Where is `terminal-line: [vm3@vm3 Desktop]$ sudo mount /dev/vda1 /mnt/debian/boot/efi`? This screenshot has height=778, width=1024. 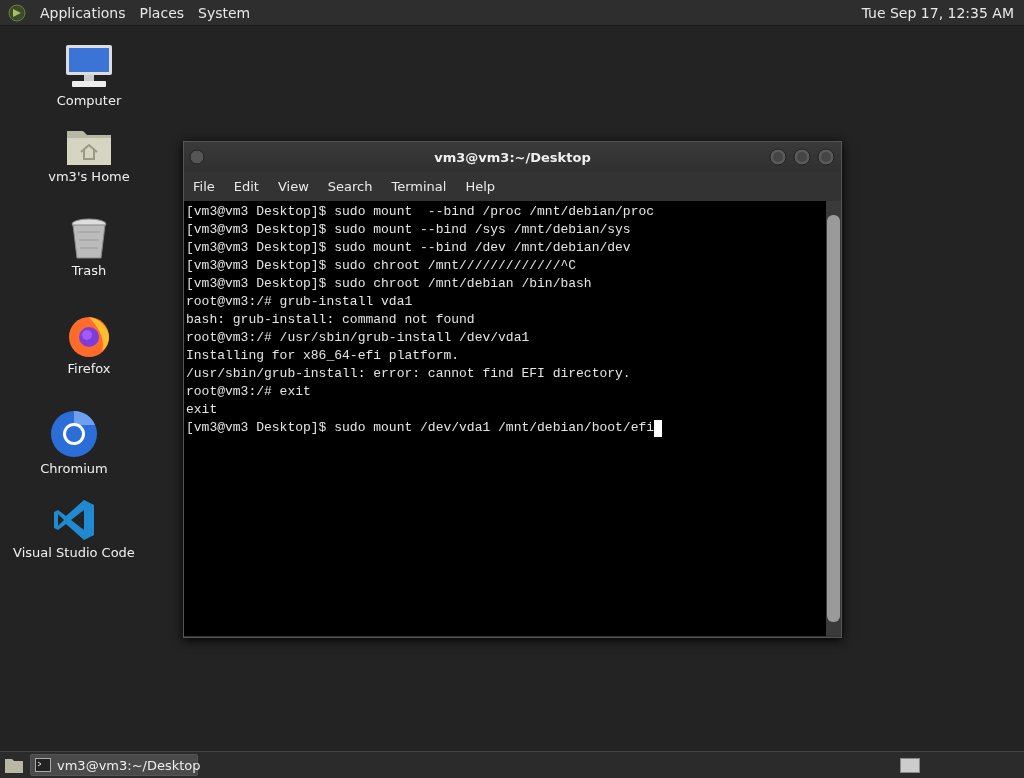
terminal-line: [vm3@vm3 Desktop]$ sudo mount /dev/vda1 /mnt/debian/boot/efi is located at coordinates (420, 428).